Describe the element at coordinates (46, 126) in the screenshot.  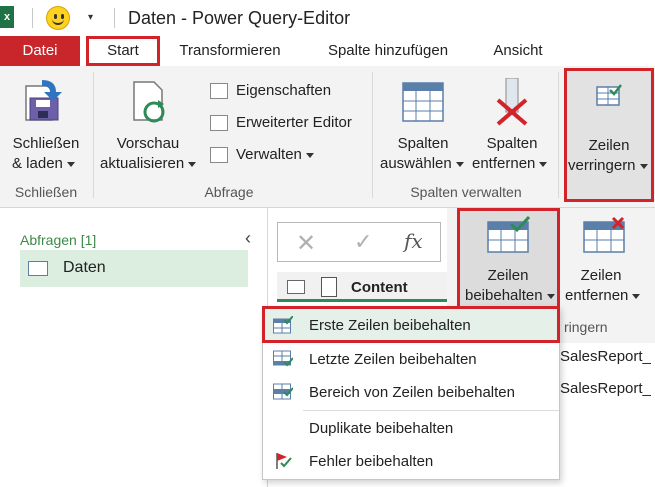
I see `close-load-button: Schließen & laden` at that location.